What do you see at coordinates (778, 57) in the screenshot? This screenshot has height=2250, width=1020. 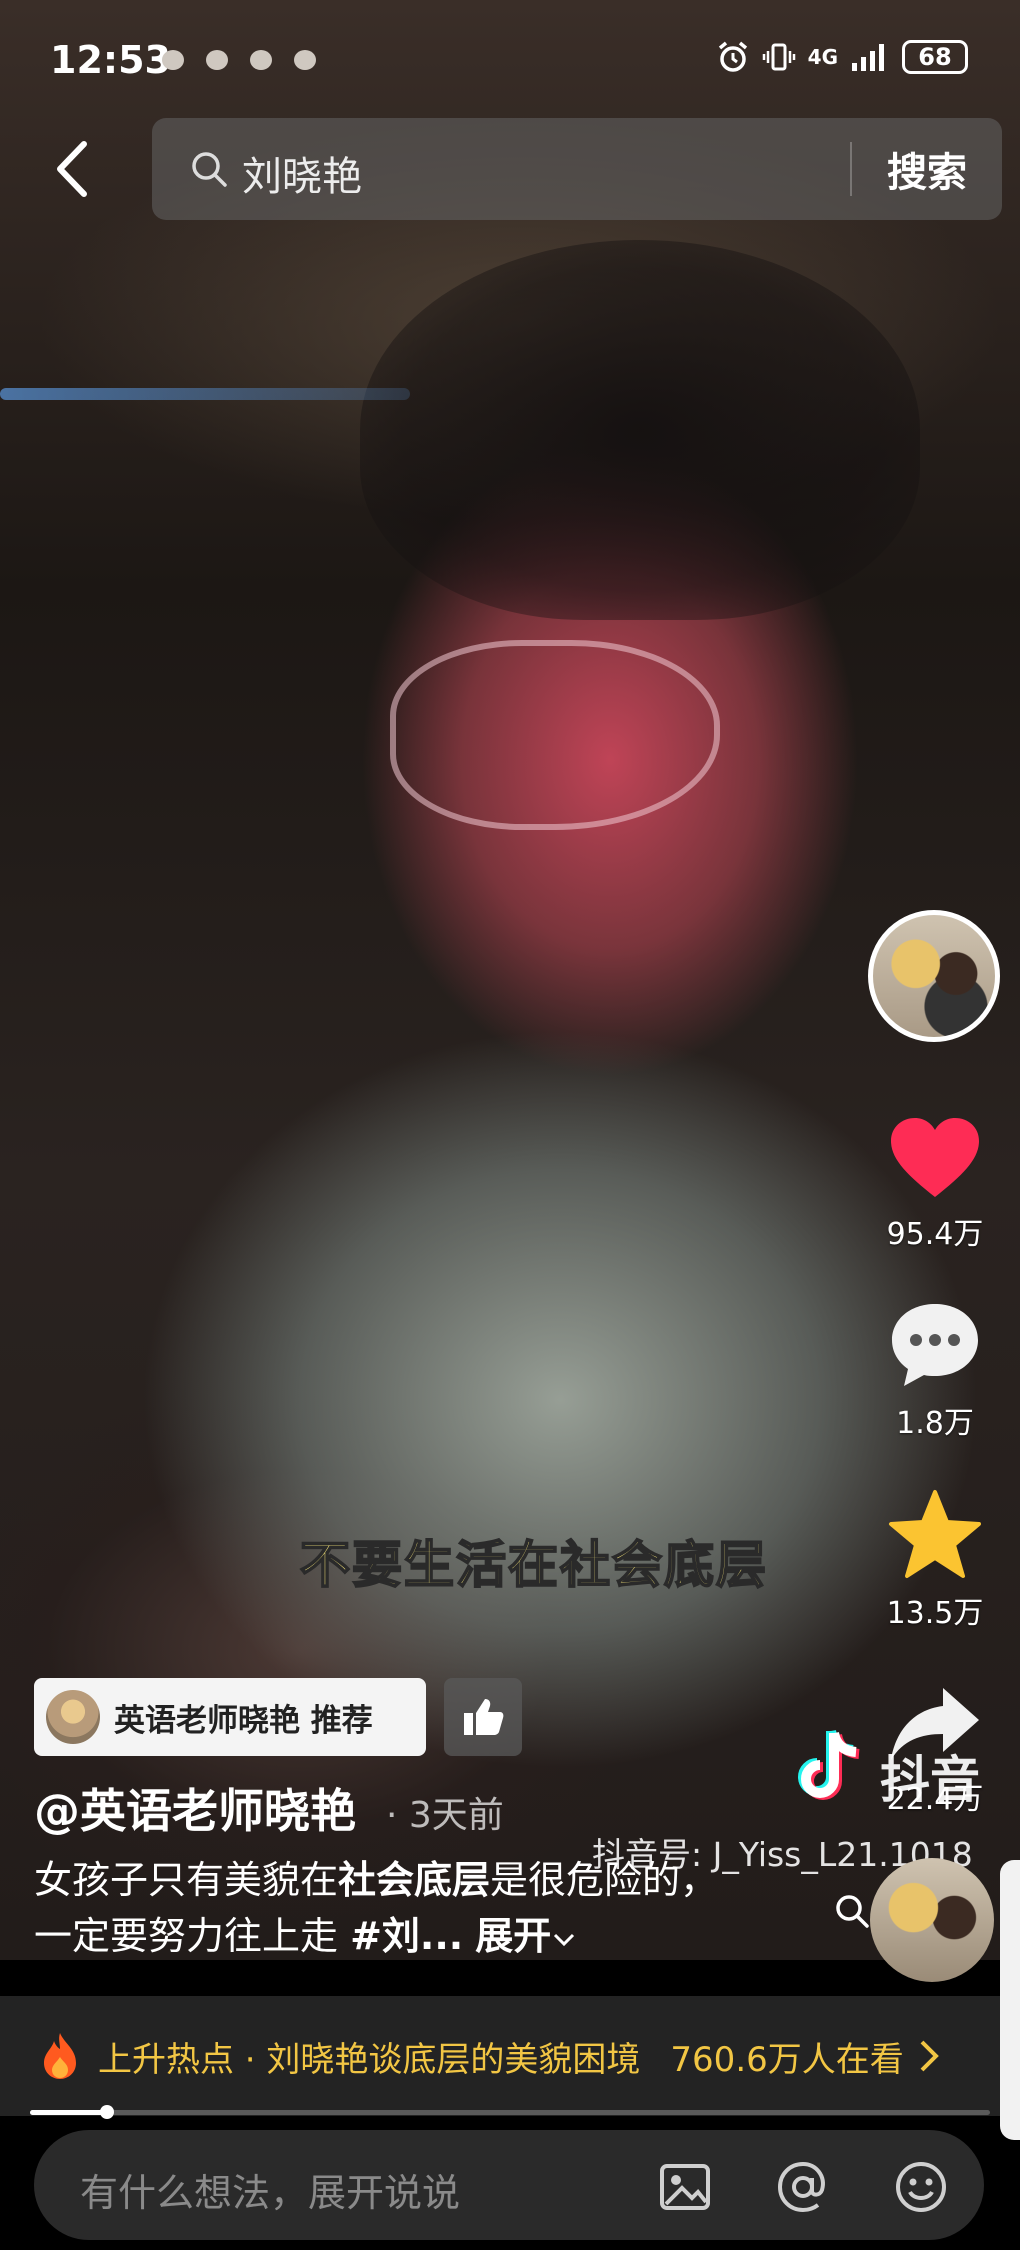 I see `vibrate-icon` at bounding box center [778, 57].